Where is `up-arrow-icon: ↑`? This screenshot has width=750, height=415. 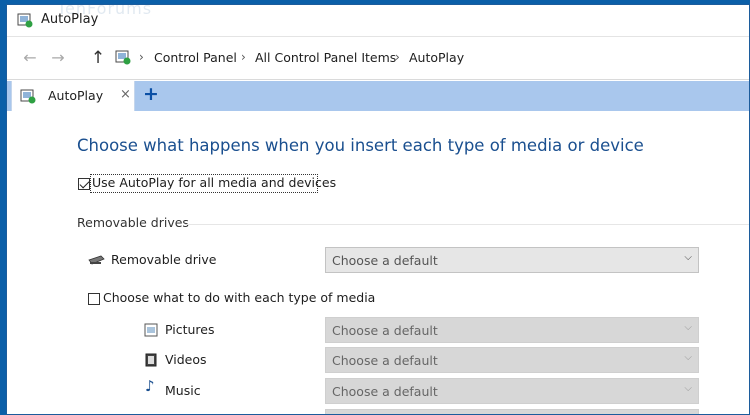
up-arrow-icon: ↑ is located at coordinates (98, 58).